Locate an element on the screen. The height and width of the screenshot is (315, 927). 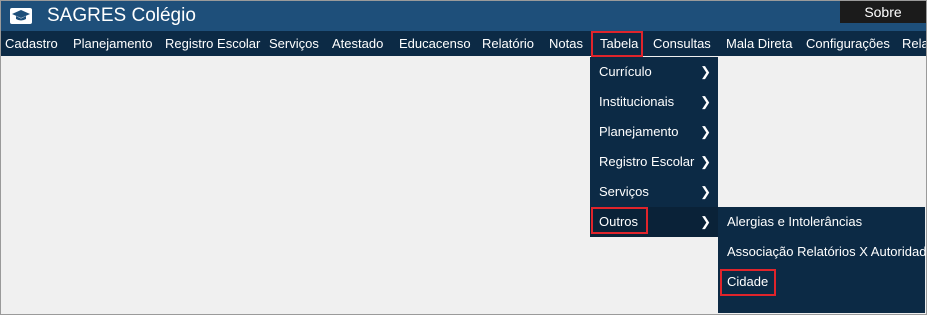
submenu-item-alergias: Alergias e Intolerâncias is located at coordinates (821, 222).